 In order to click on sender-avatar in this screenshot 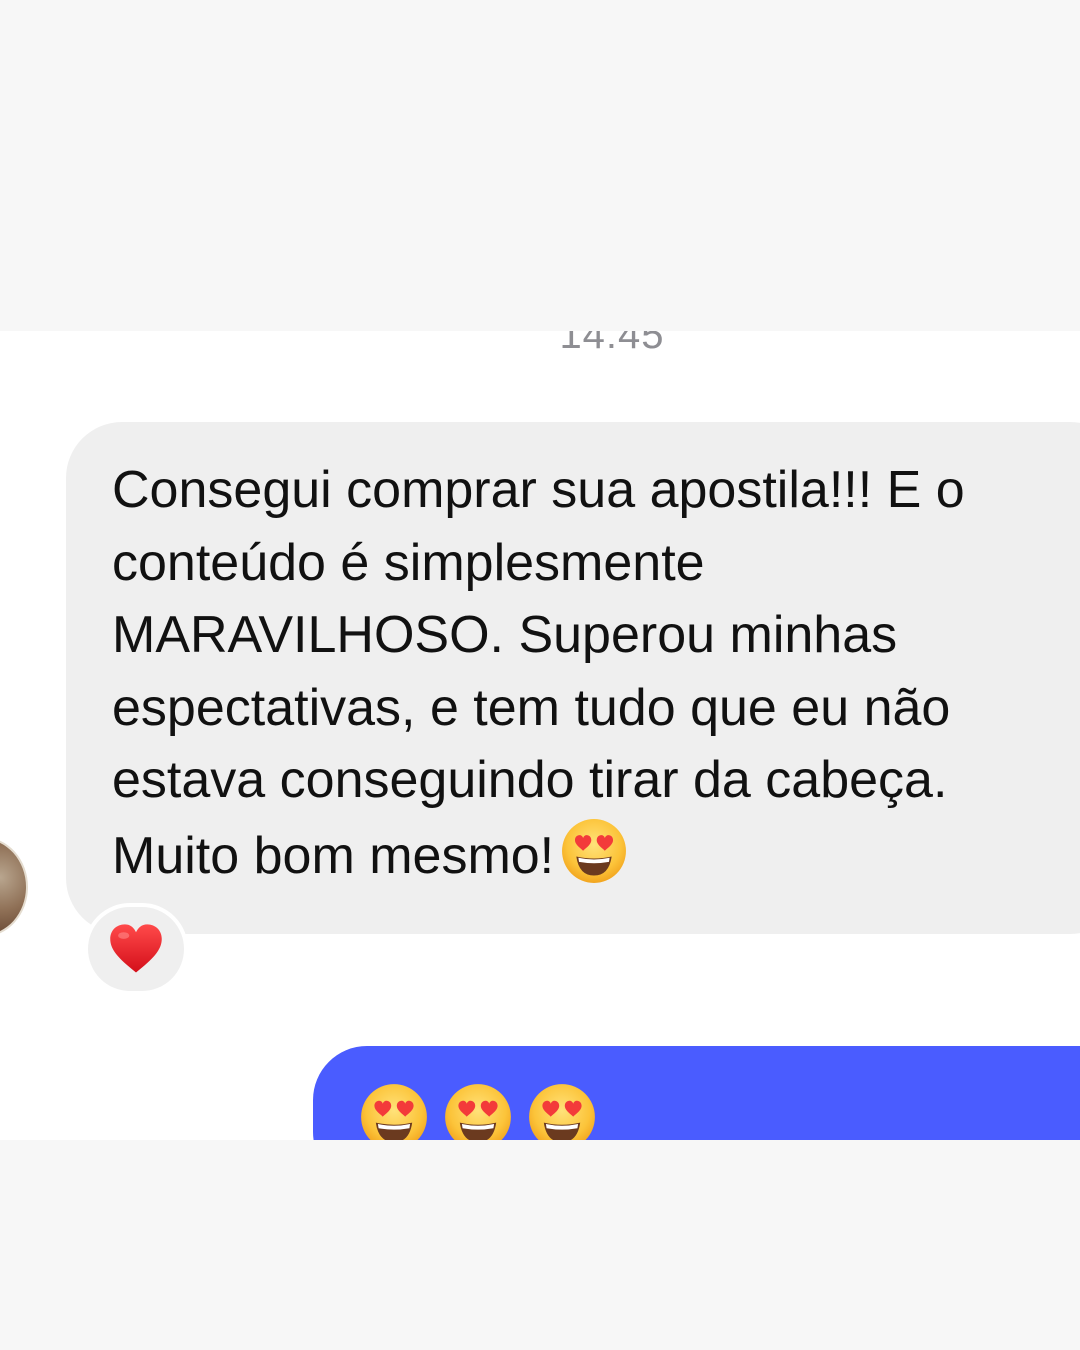, I will do `click(14, 887)`.